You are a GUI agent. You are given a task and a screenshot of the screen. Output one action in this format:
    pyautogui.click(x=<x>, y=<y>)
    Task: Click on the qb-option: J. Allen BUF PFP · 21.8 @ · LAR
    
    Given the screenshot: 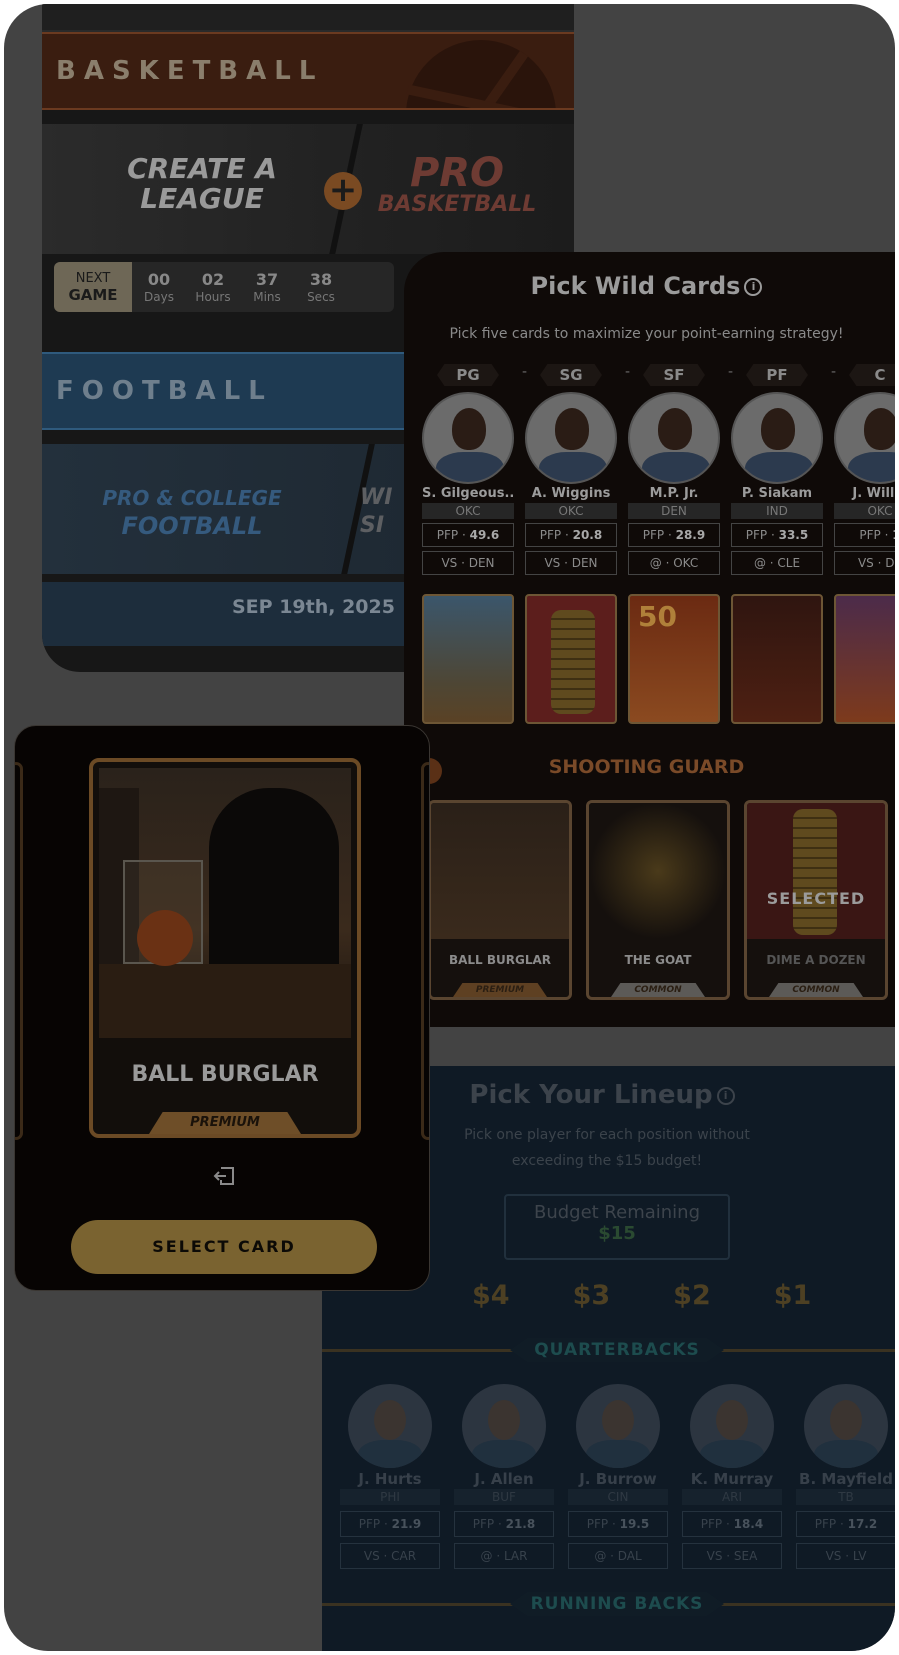 What is the action you would take?
    pyautogui.click(x=504, y=1476)
    